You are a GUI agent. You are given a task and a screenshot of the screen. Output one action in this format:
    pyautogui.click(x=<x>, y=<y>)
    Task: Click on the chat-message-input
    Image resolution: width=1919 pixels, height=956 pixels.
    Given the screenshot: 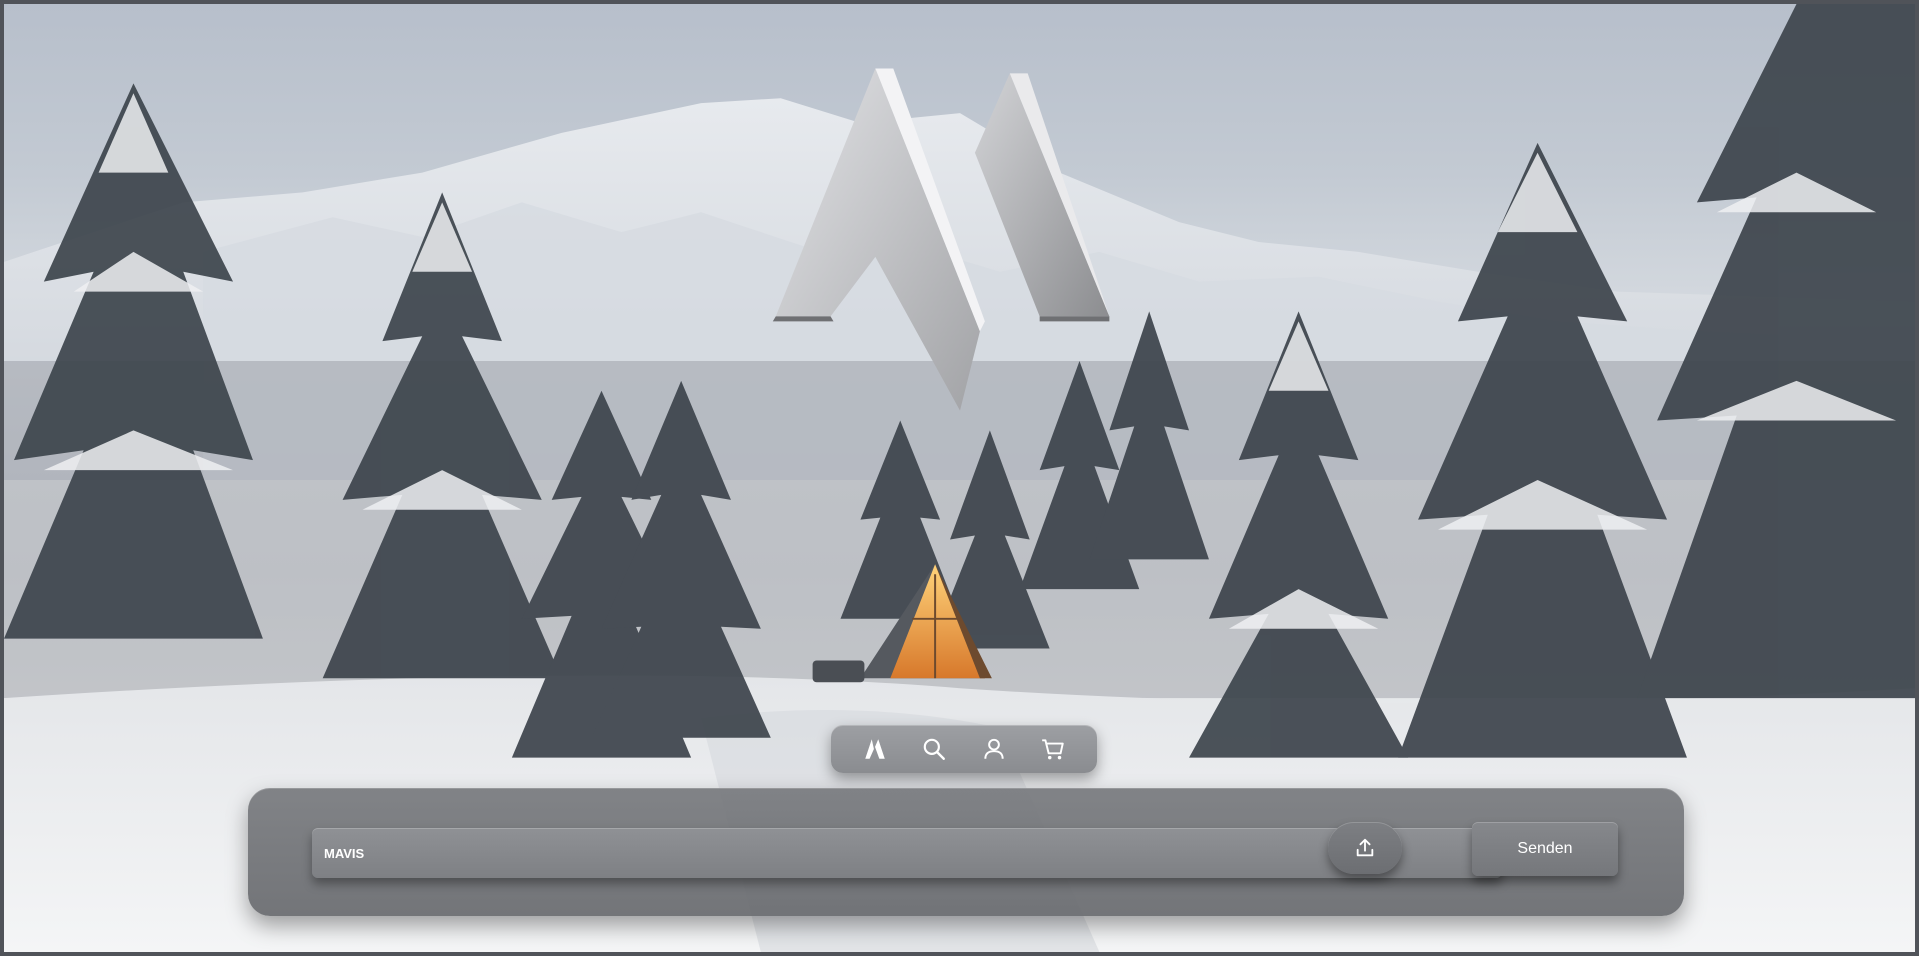 What is the action you would take?
    pyautogui.click(x=907, y=853)
    